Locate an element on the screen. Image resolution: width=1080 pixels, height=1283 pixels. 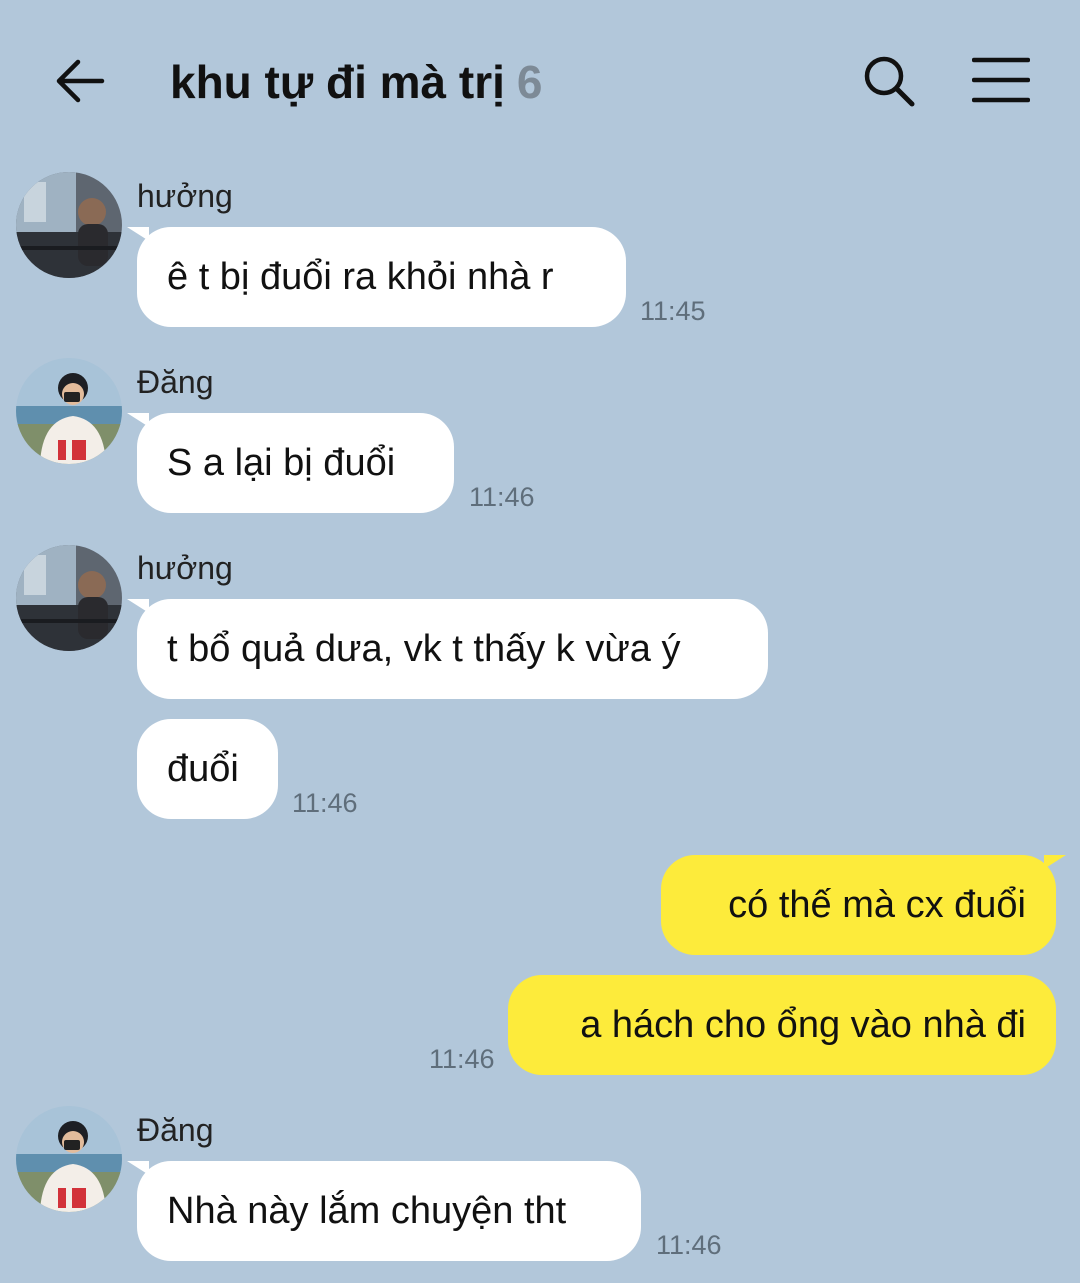
message-bubble-outgoing: có thế mà cx đuổi is located at coordinates (863, 905).